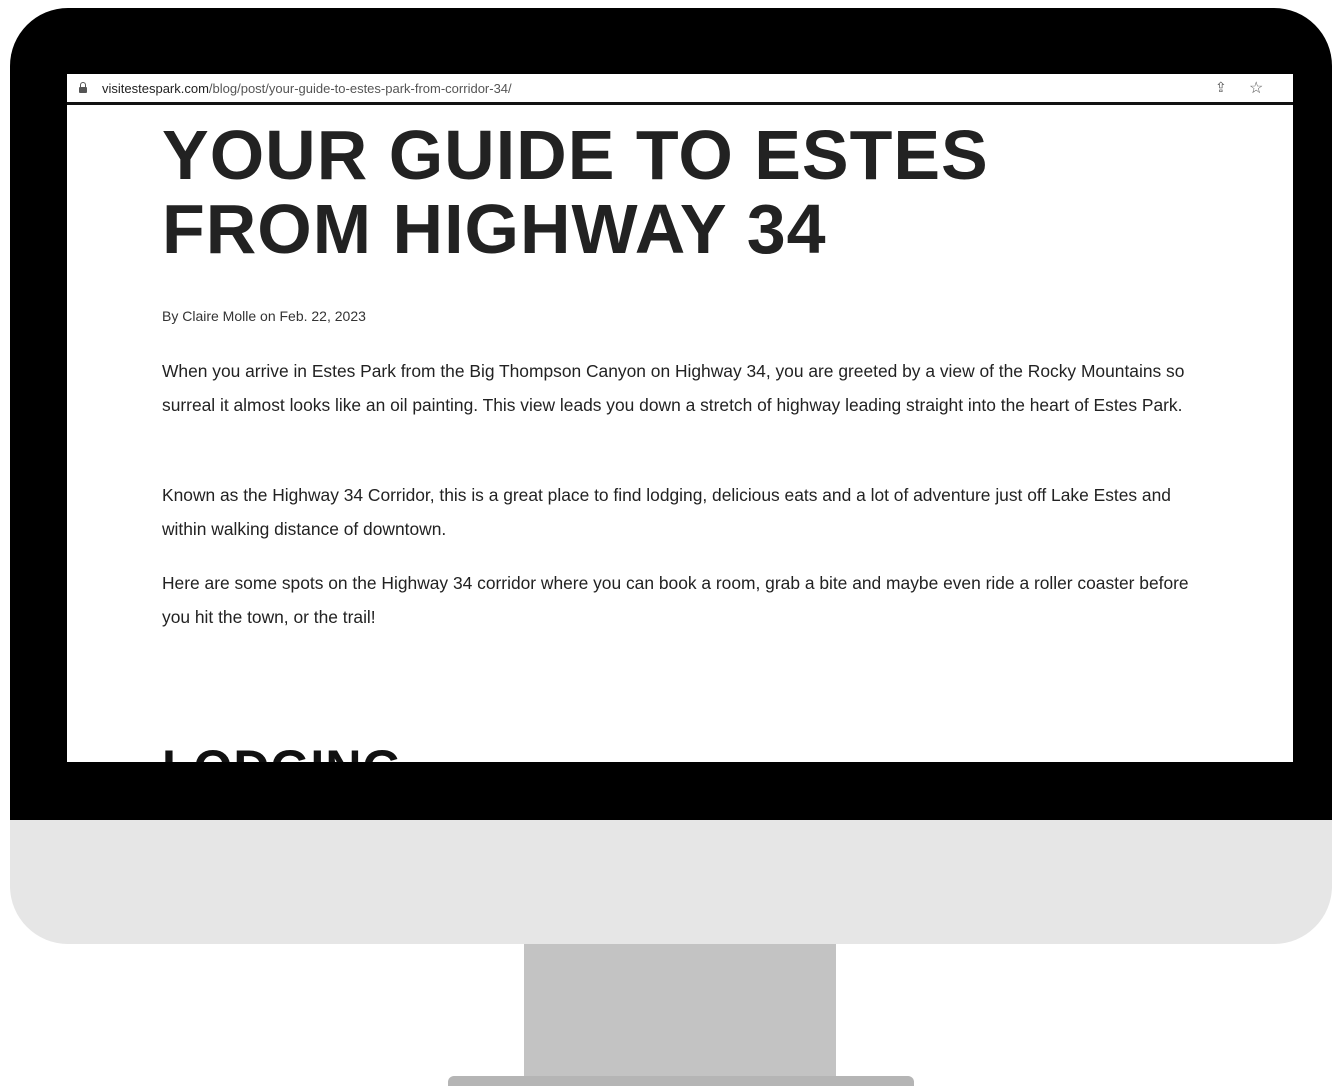 The width and height of the screenshot is (1342, 1086). Describe the element at coordinates (680, 1012) in the screenshot. I see `monitor-stand` at that location.